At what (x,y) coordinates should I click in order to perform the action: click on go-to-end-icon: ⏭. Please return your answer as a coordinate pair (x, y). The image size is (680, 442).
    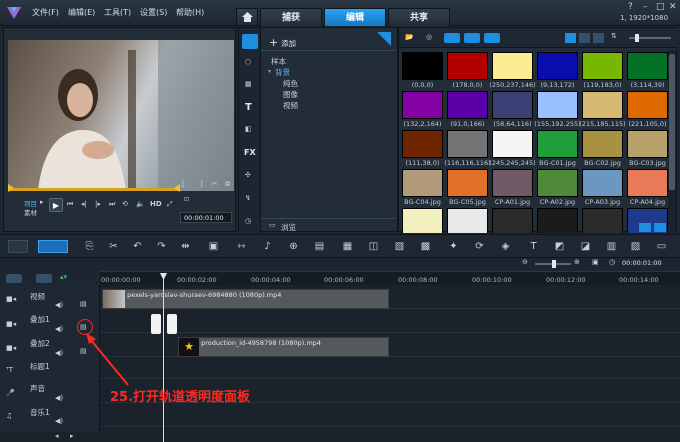
    Looking at the image, I should click on (112, 204).